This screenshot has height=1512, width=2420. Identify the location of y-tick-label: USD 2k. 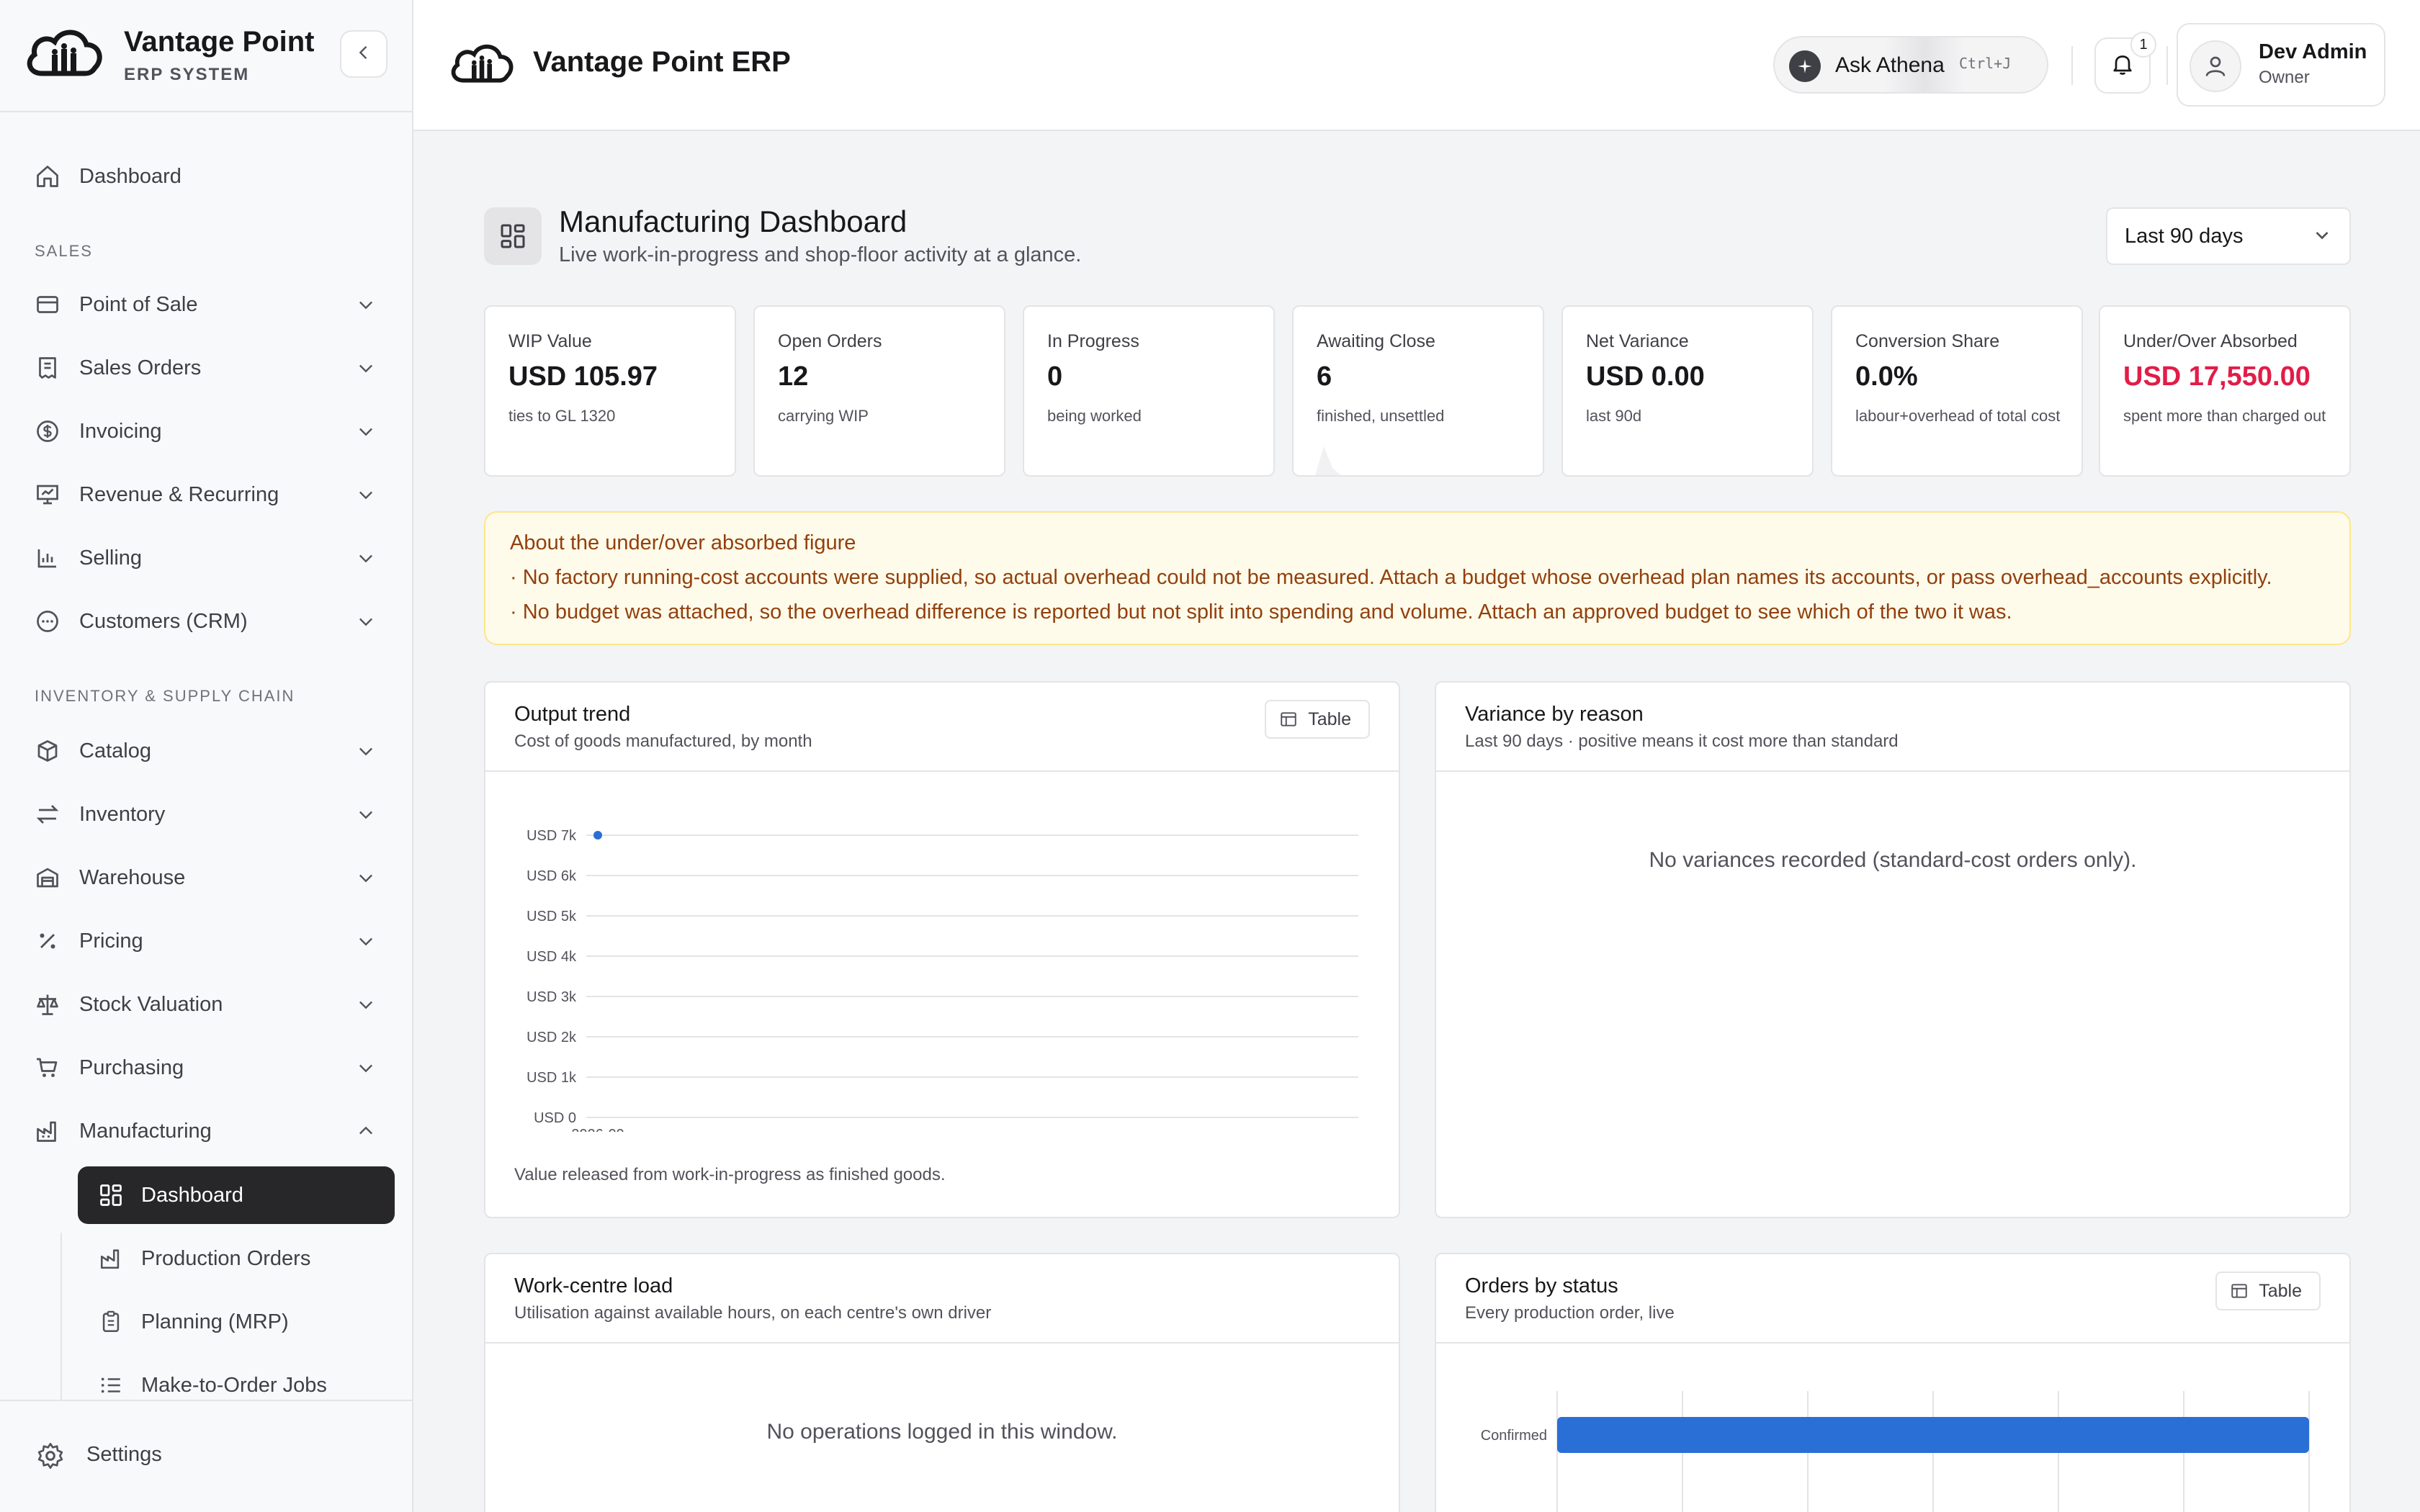
(551, 1037).